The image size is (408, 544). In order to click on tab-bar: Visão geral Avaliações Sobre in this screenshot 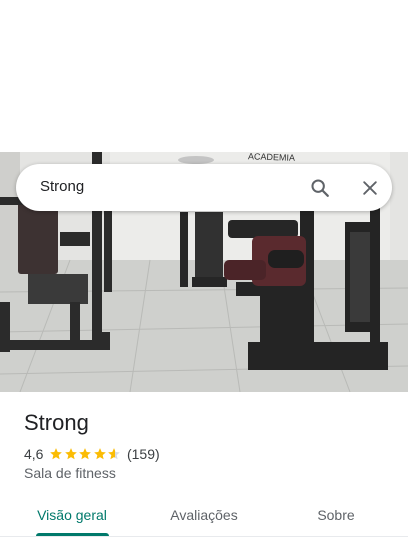, I will do `click(204, 515)`.